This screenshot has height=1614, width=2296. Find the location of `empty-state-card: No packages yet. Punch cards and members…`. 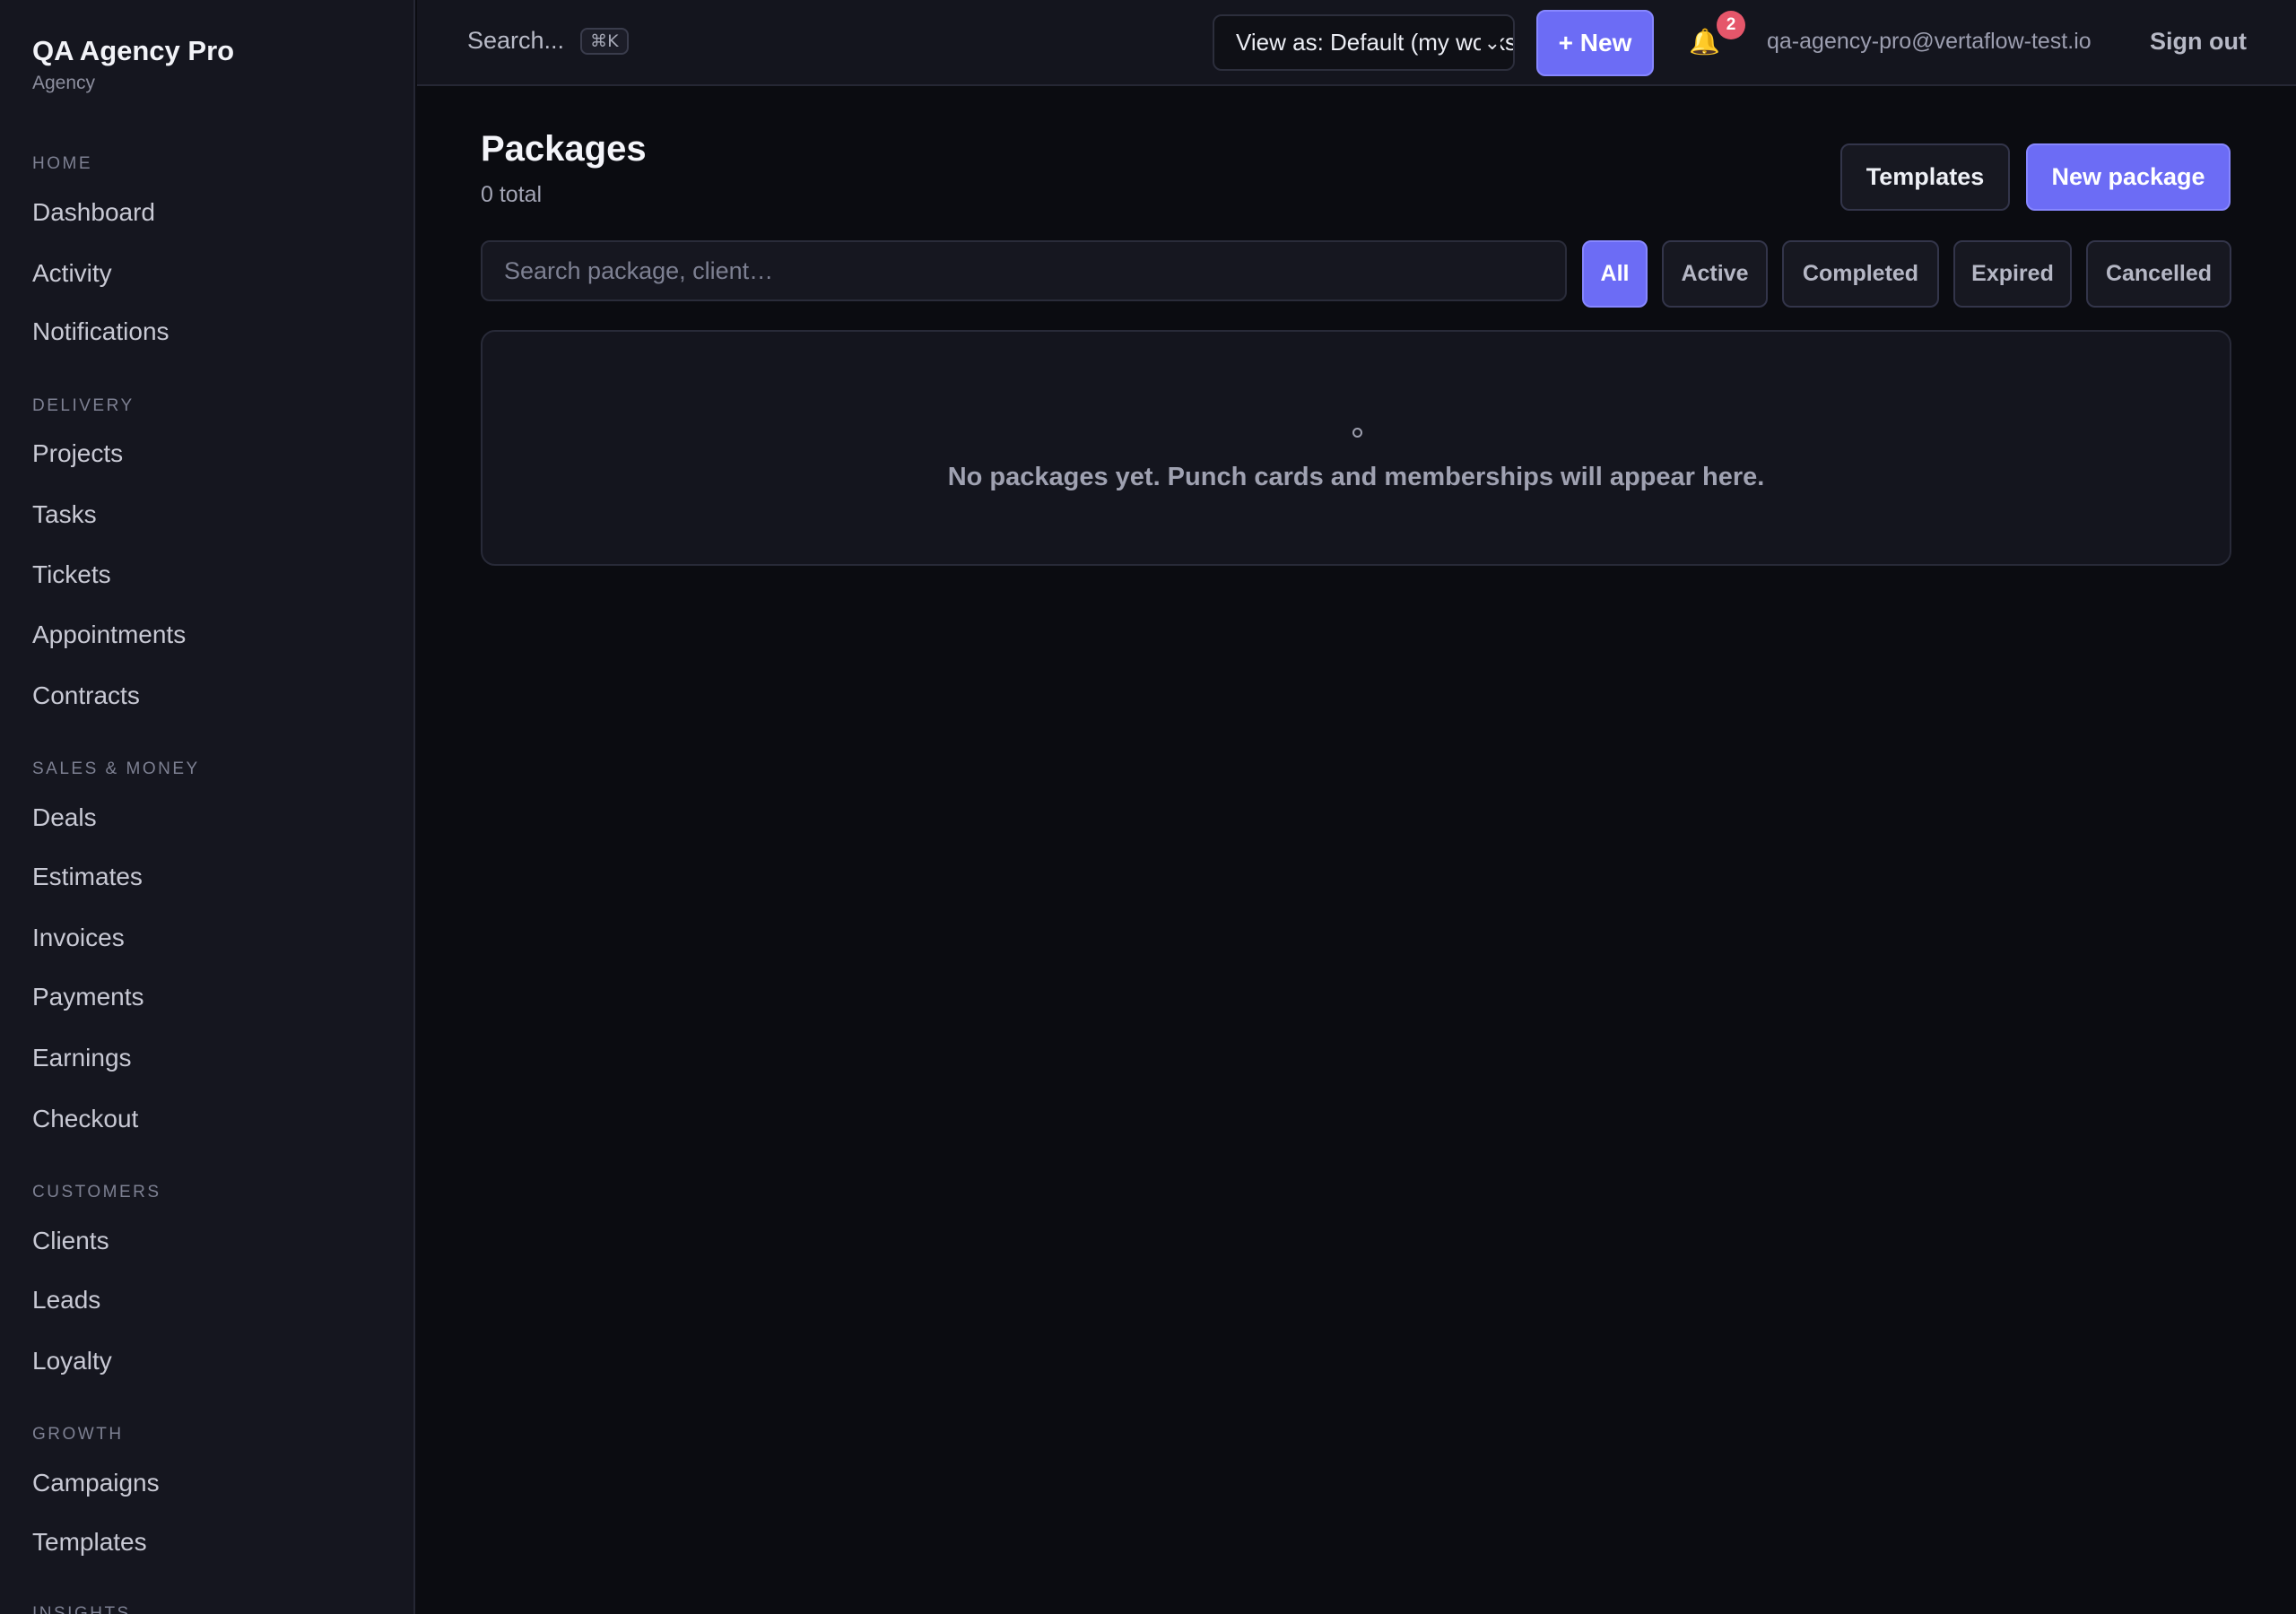

empty-state-card: No packages yet. Punch cards and members… is located at coordinates (1356, 448).